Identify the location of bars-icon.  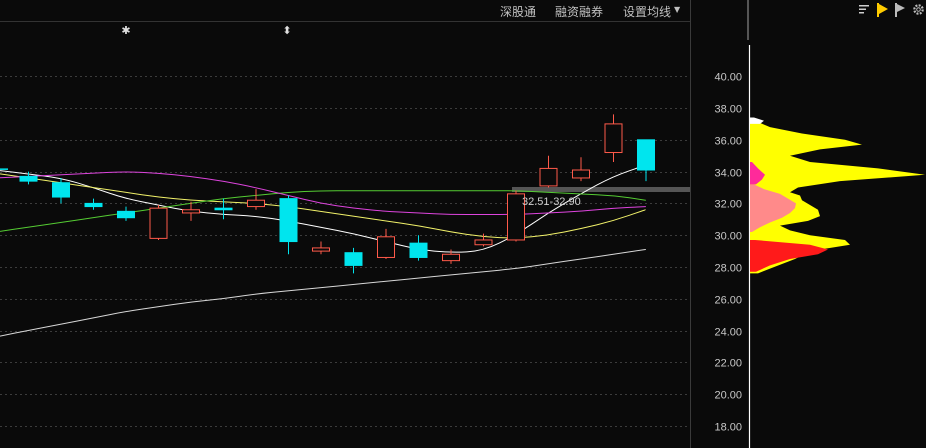
(865, 10).